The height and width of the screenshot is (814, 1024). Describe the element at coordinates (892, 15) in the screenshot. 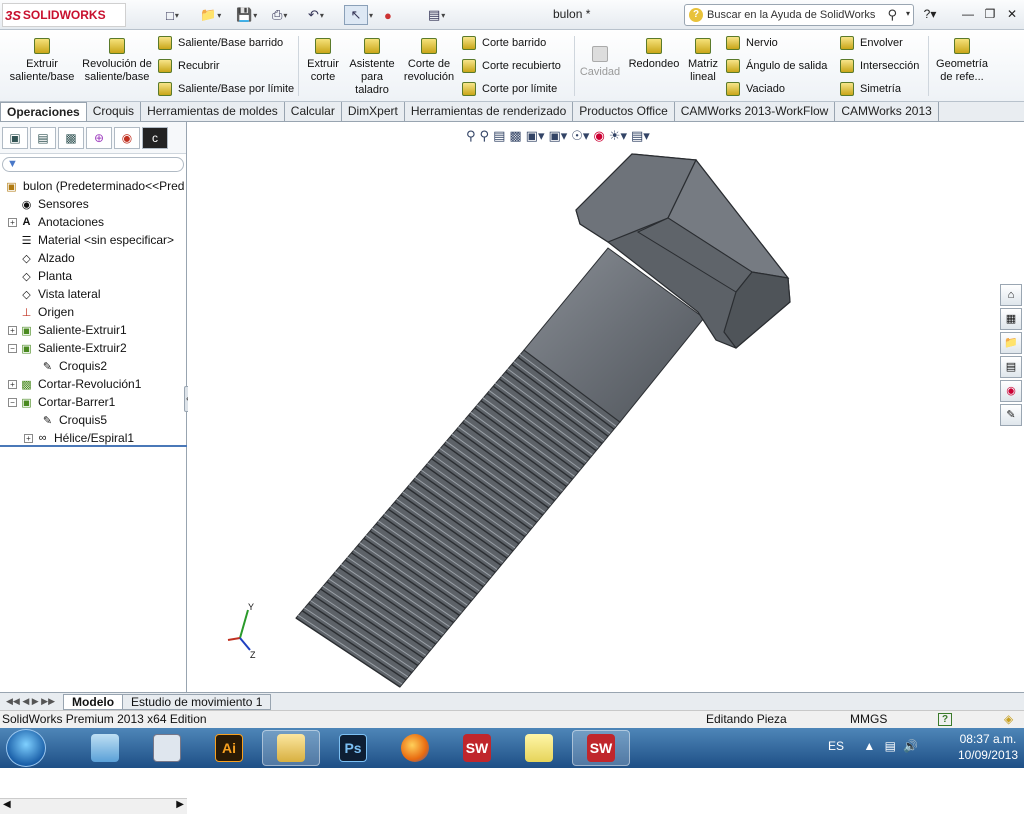

I see `search-icon: ⚲` at that location.